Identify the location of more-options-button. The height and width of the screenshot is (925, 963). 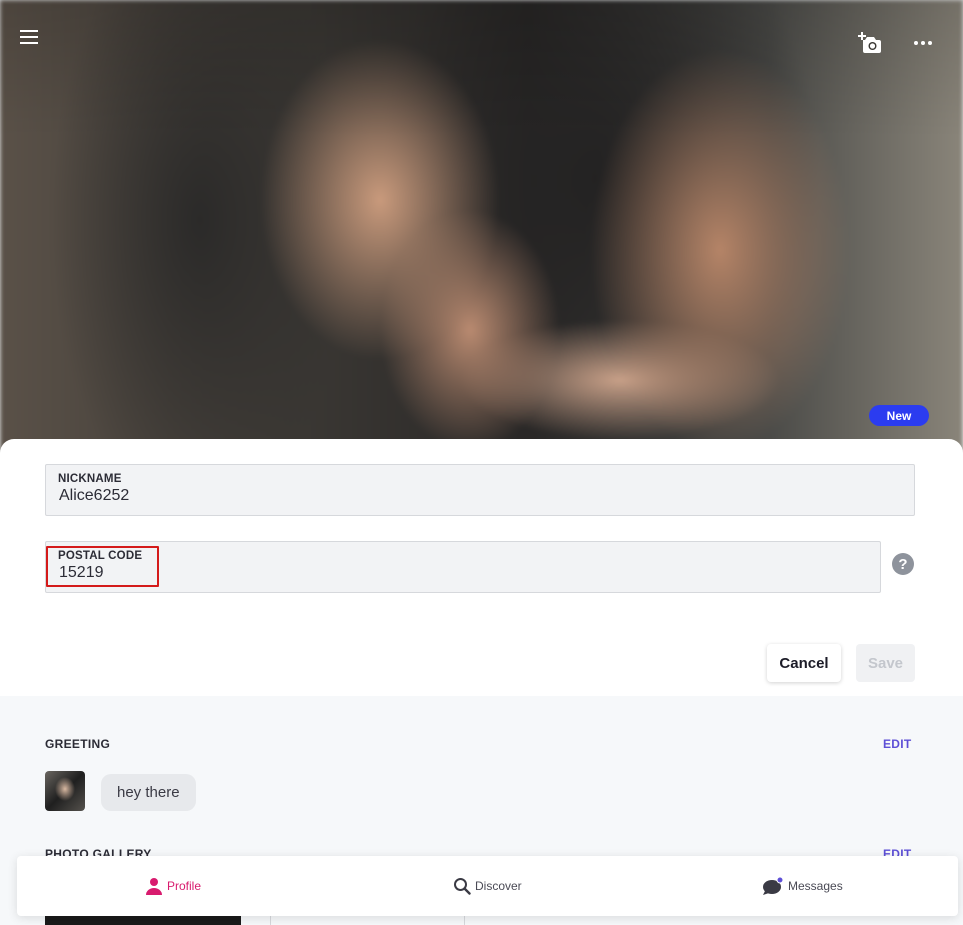
(923, 43).